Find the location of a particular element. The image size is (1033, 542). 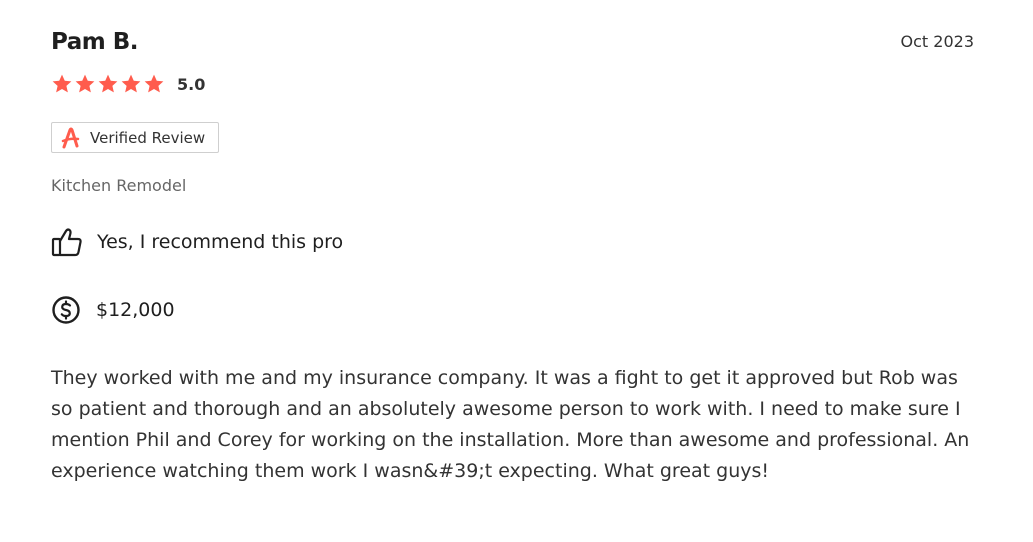

star-rating is located at coordinates (108, 84).